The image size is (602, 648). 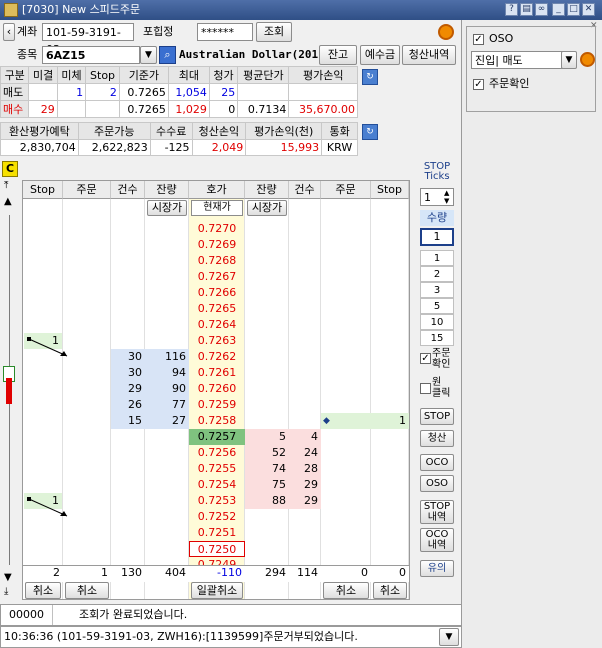 What do you see at coordinates (323, 109) in the screenshot?
I see `cell: 35,670.00` at bounding box center [323, 109].